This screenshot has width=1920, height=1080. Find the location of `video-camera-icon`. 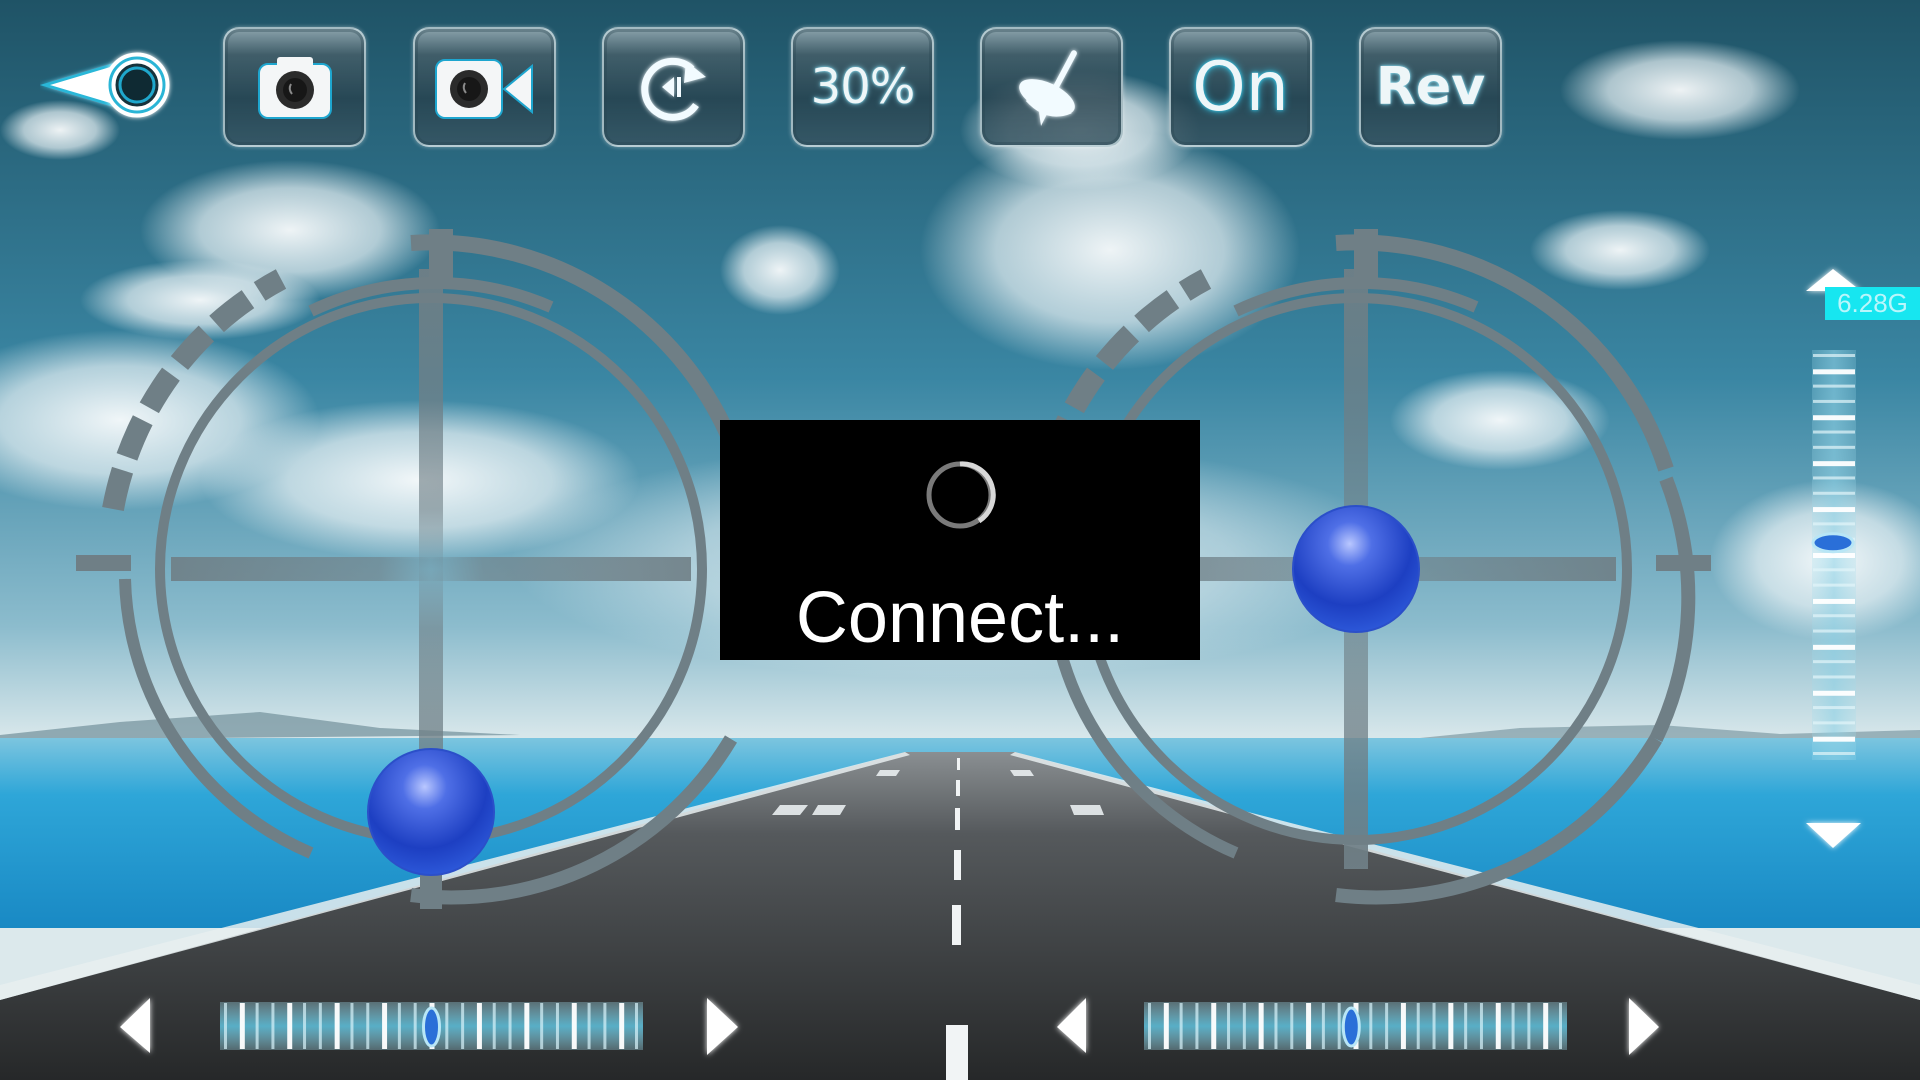

video-camera-icon is located at coordinates (484, 89).